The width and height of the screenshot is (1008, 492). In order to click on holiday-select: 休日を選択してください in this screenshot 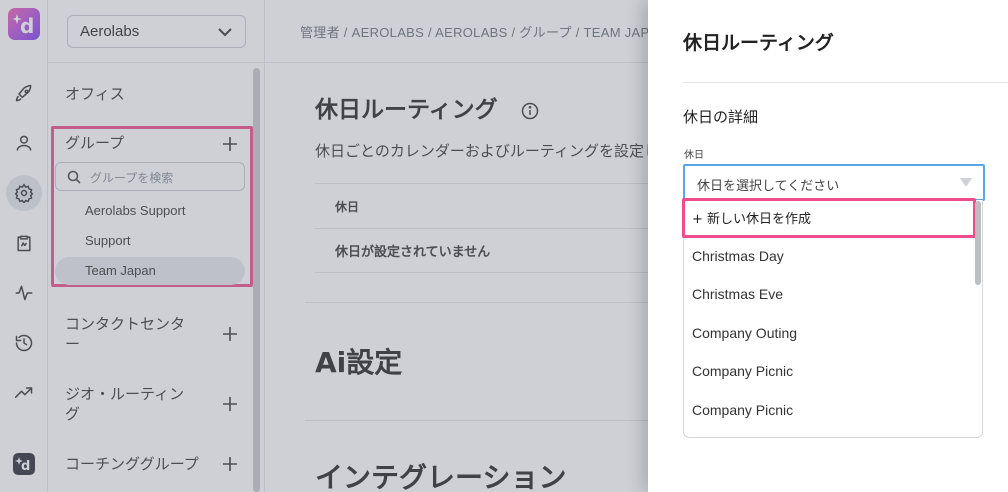, I will do `click(834, 182)`.